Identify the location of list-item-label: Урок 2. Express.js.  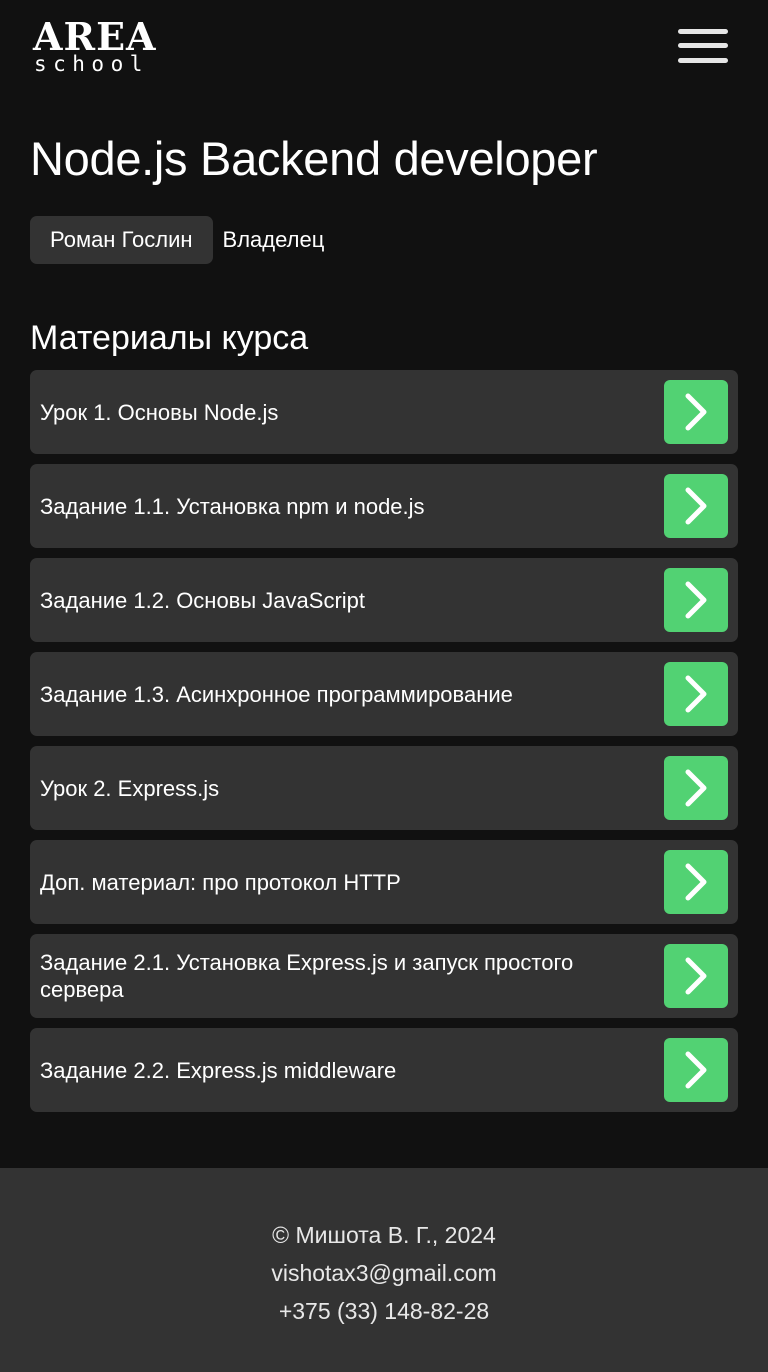
(130, 788).